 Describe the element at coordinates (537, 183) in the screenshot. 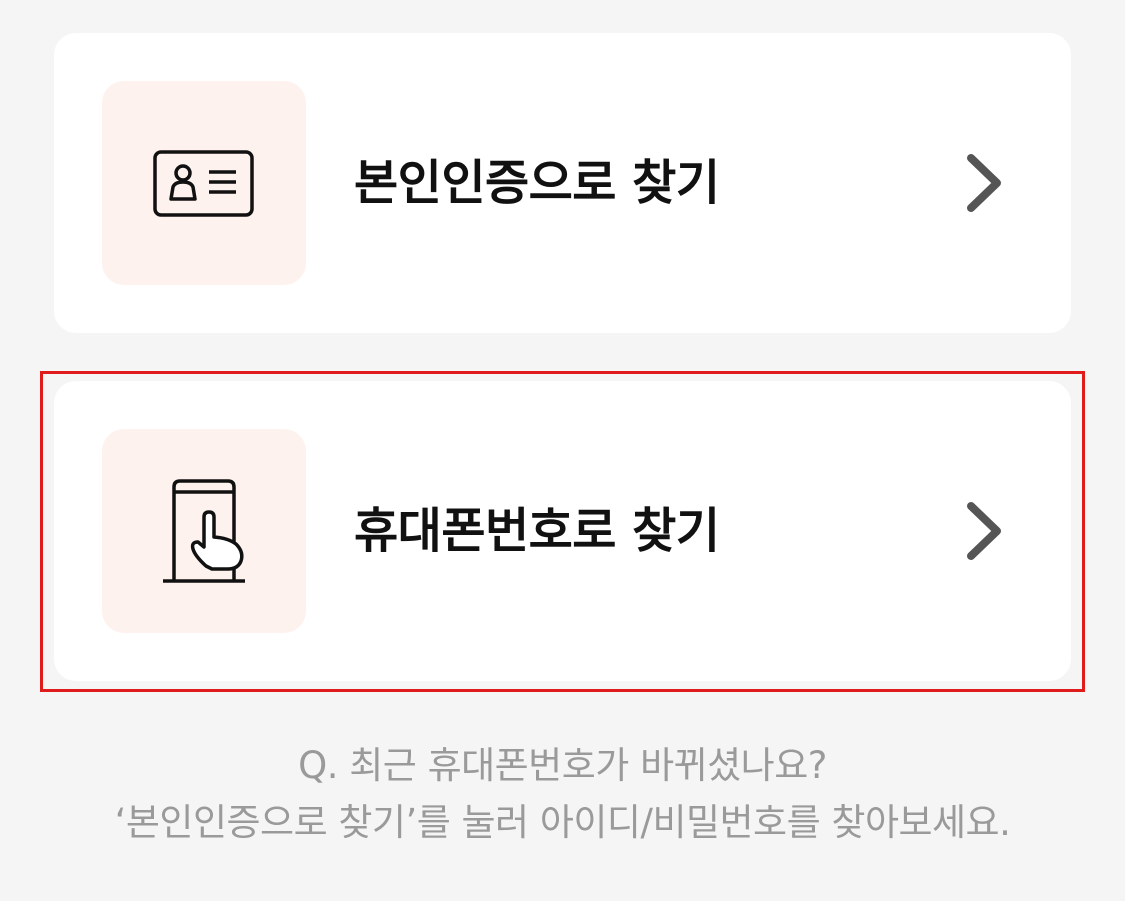

I see `option-label: 본인인증으로 찾기` at that location.